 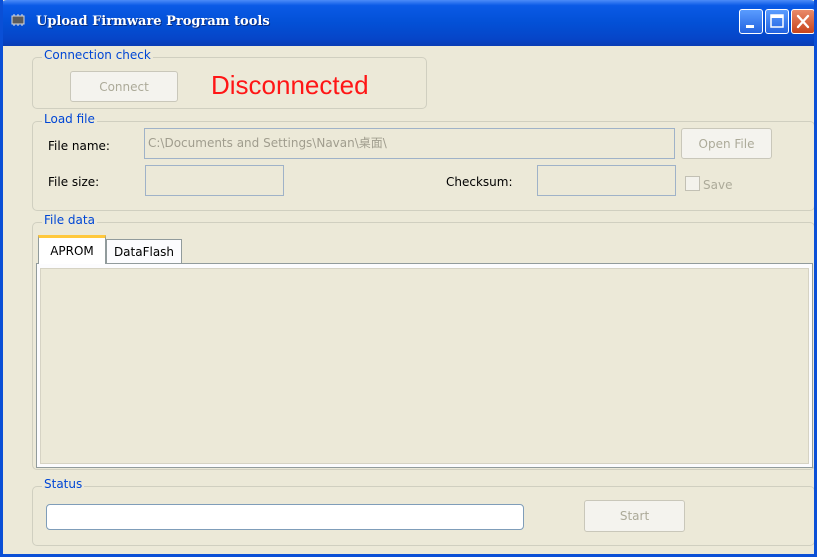 I want to click on maximize-button, so click(x=777, y=21).